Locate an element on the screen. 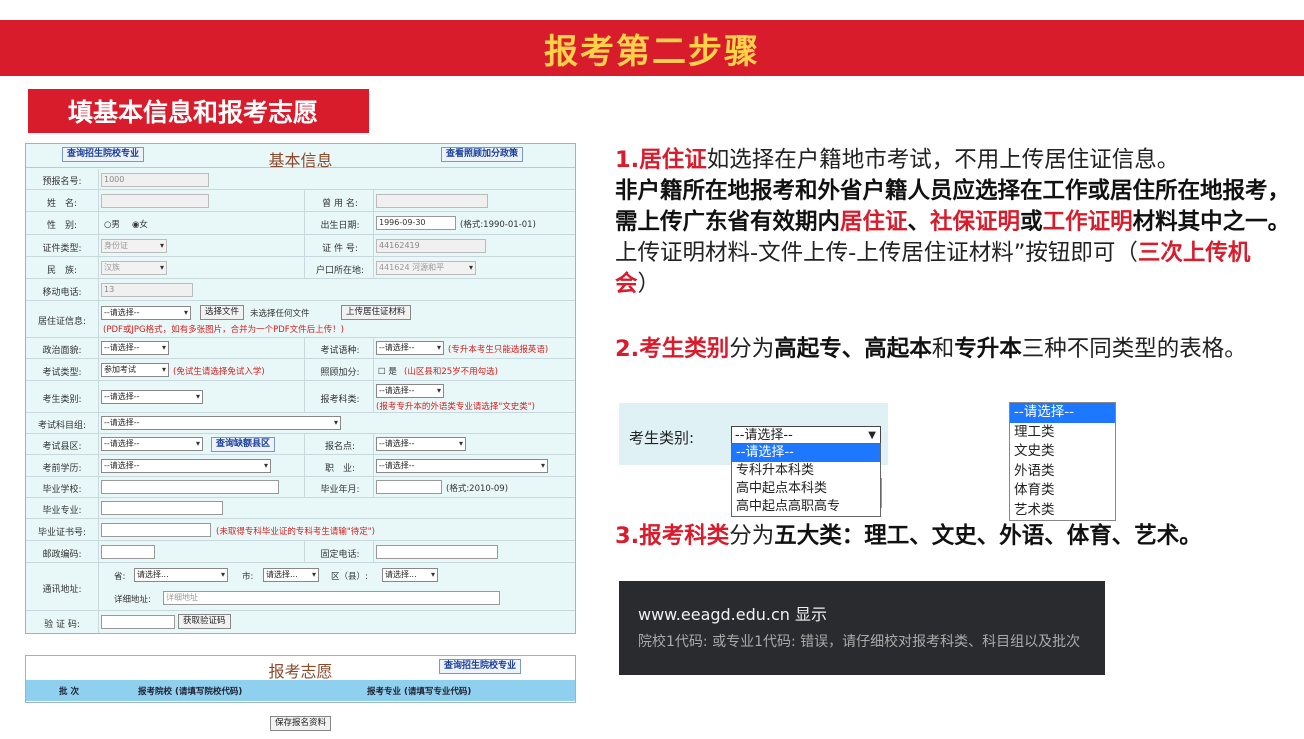 Image resolution: width=1304 pixels, height=739 pixels. policy-button: 查看照顾加分政策 is located at coordinates (482, 154).